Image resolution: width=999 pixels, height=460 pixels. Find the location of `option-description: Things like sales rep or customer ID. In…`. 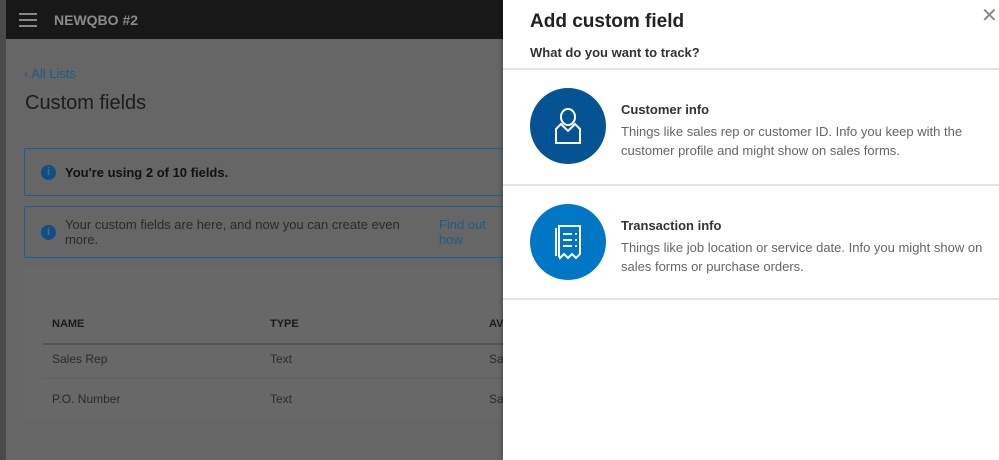

option-description: Things like sales rep or customer ID. In… is located at coordinates (792, 141).